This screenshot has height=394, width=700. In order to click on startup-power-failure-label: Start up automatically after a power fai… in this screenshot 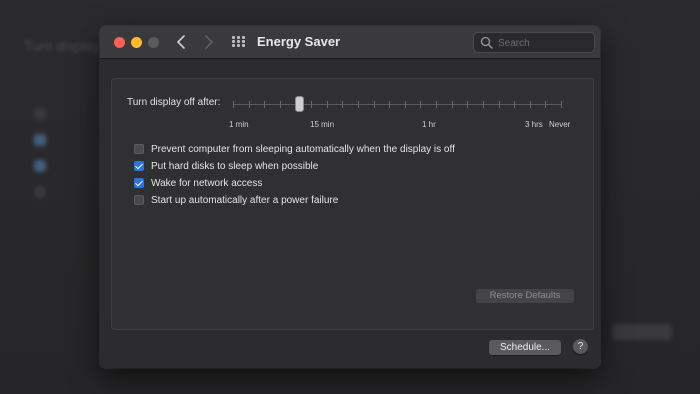, I will do `click(245, 200)`.